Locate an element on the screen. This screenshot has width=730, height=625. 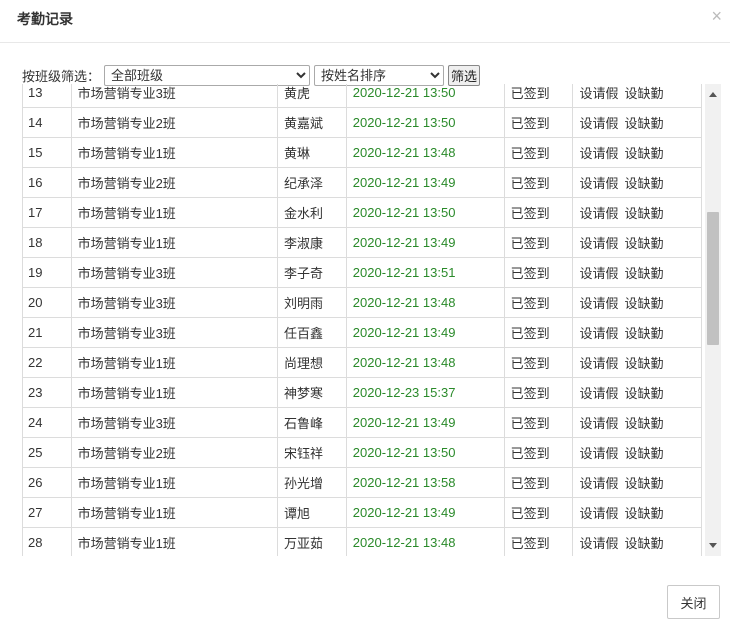
table-row: 23 市场营销专业1班 神梦寒 2020-12-23 15:37 已签到 设请假 设缺勤 is located at coordinates (362, 392).